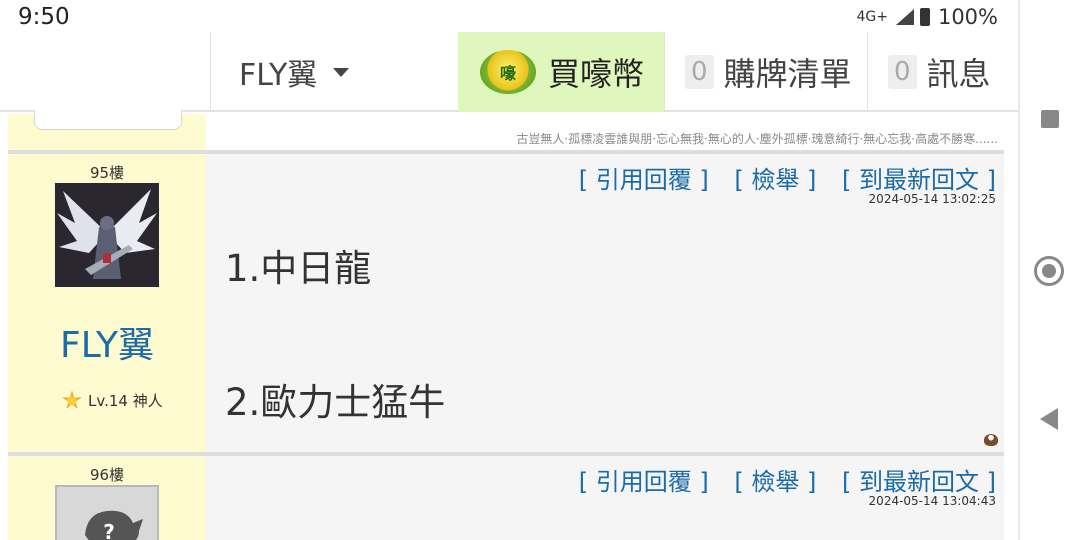  What do you see at coordinates (958, 74) in the screenshot?
I see `messages-label: 訊息` at bounding box center [958, 74].